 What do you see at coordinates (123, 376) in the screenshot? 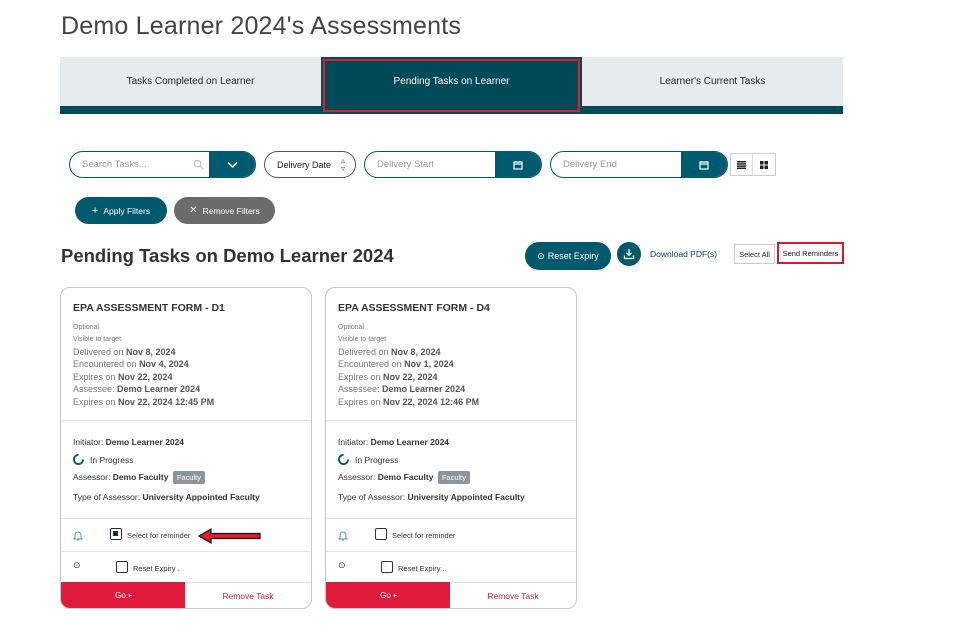
I see `card-expires: Expires on Nov 22, 2024` at bounding box center [123, 376].